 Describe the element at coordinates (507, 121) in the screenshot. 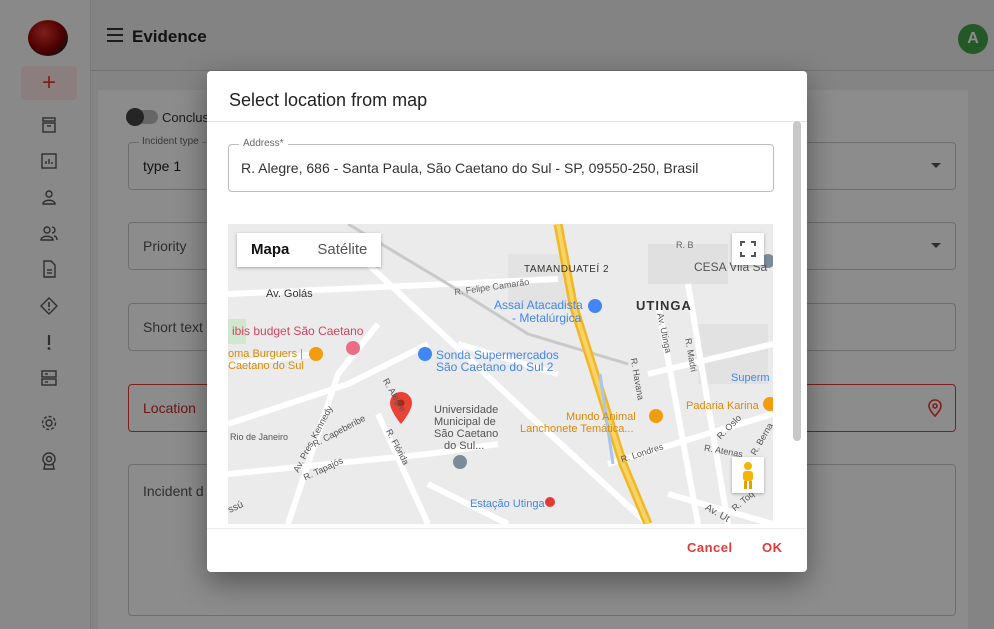

I see `divider` at that location.